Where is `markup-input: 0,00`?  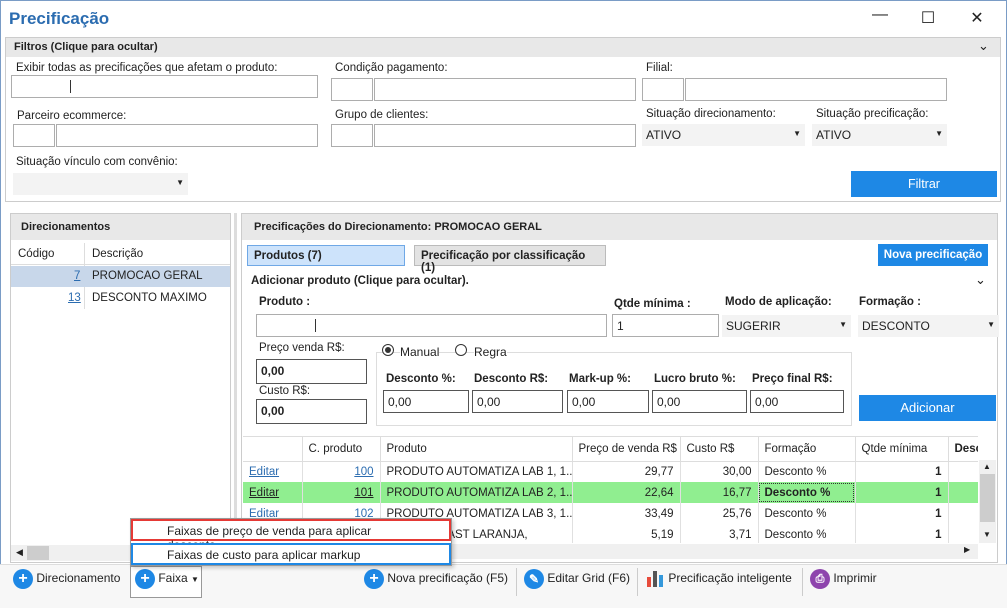 markup-input: 0,00 is located at coordinates (608, 401).